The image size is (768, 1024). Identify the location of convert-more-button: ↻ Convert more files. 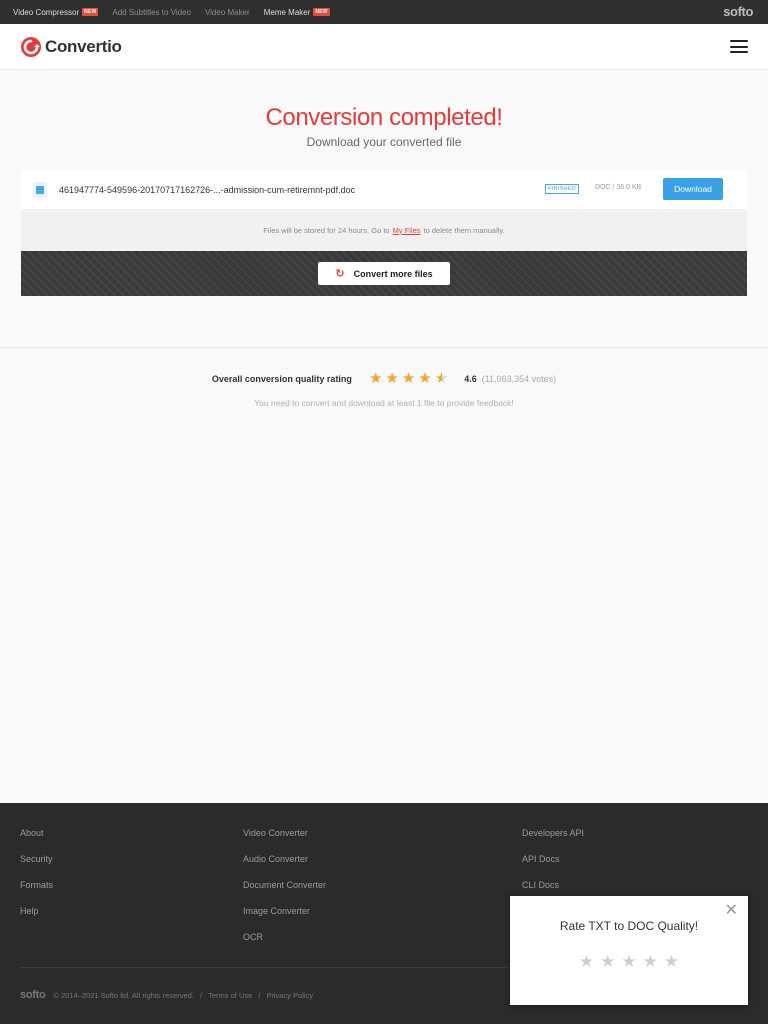
(384, 273).